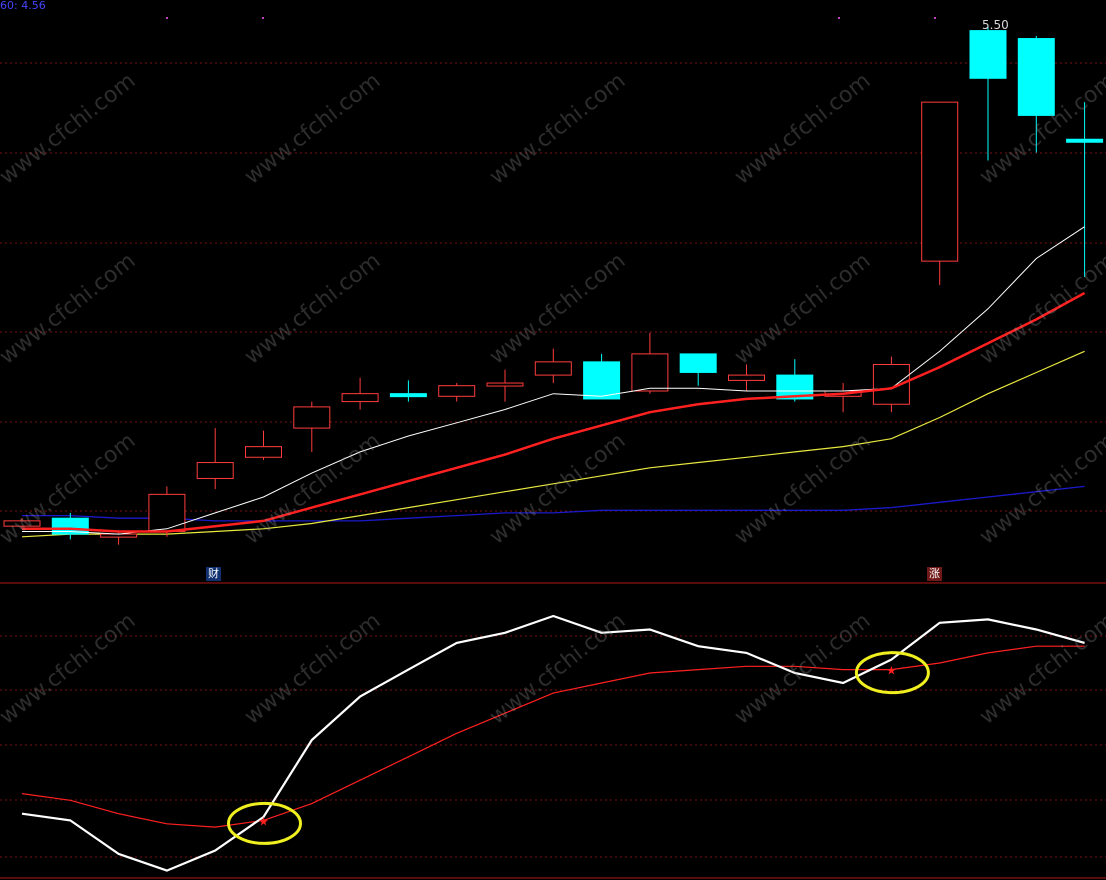 This screenshot has width=1106, height=880. Describe the element at coordinates (995, 25) in the screenshot. I see `price-annotation: 5.50` at that location.